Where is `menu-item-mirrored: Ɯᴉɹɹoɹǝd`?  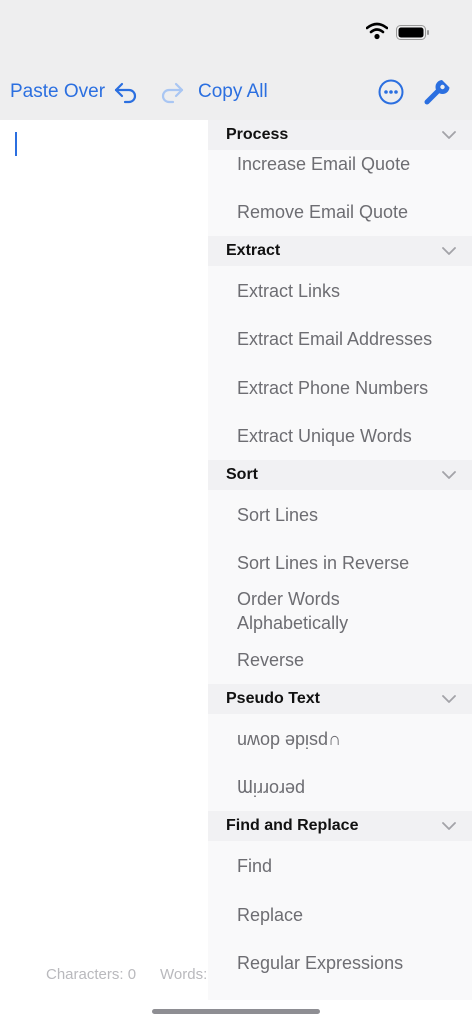
menu-item-mirrored: Ɯᴉɹɹoɹǝd is located at coordinates (349, 787).